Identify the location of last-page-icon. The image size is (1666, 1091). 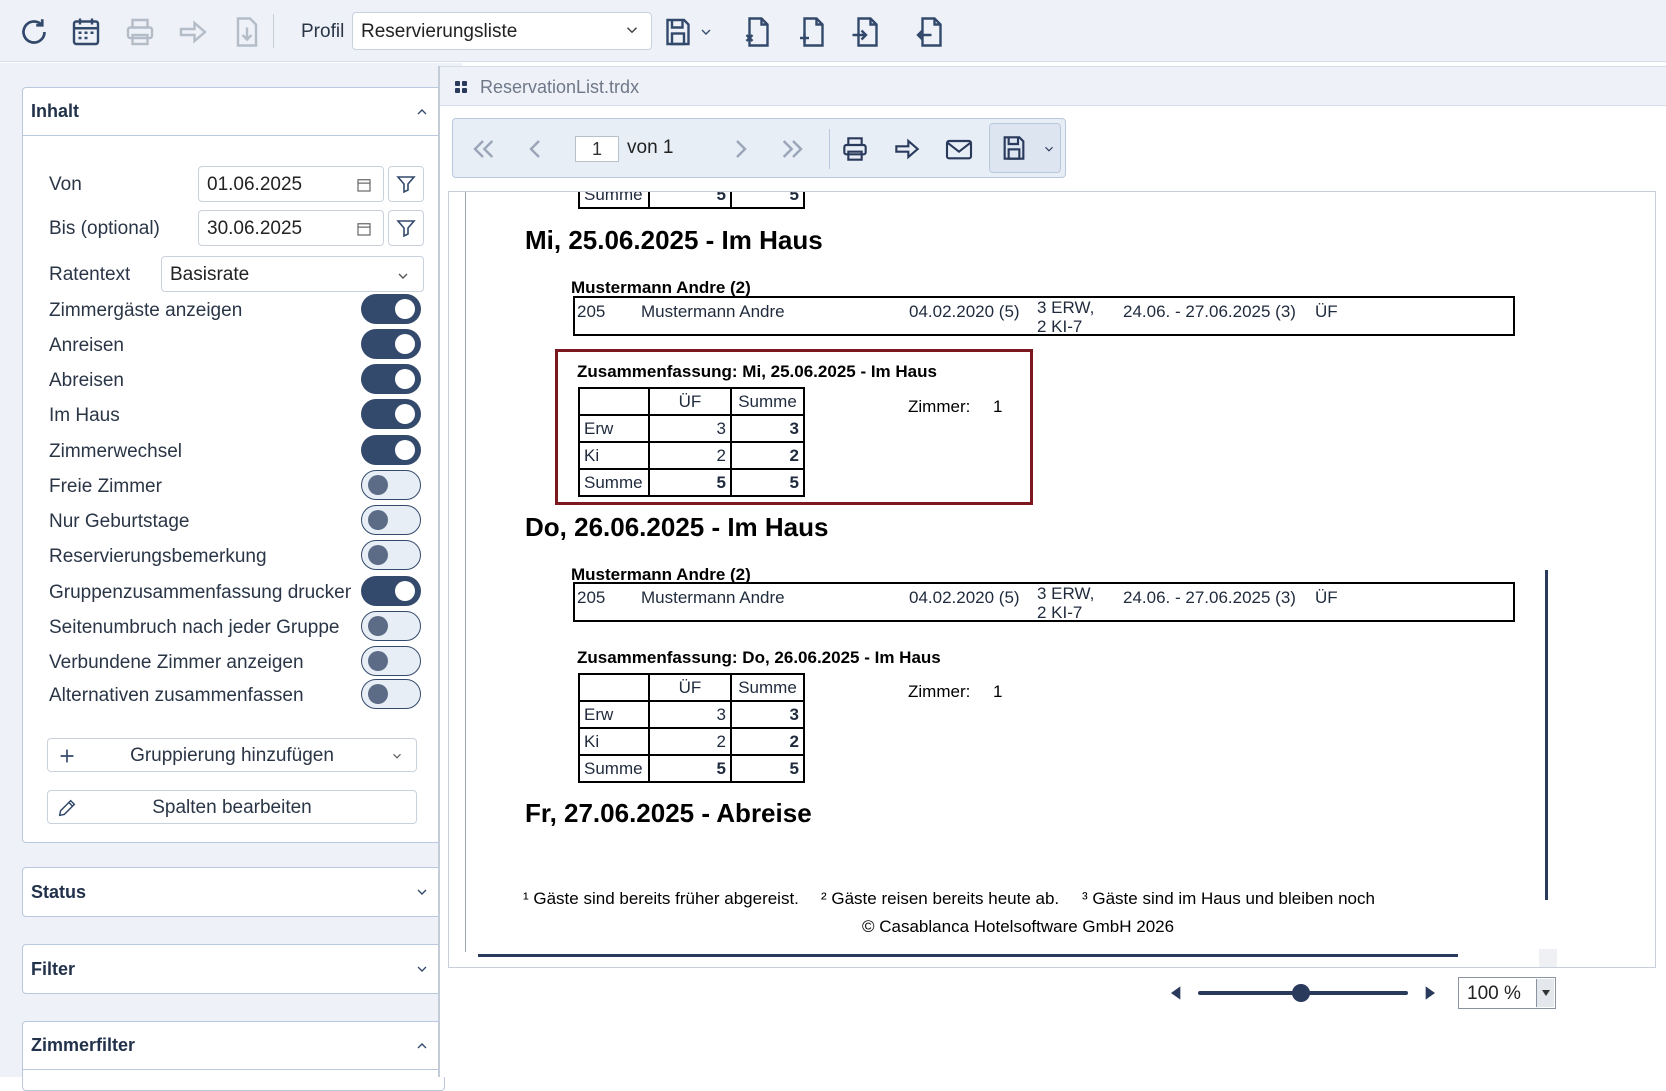
(793, 149).